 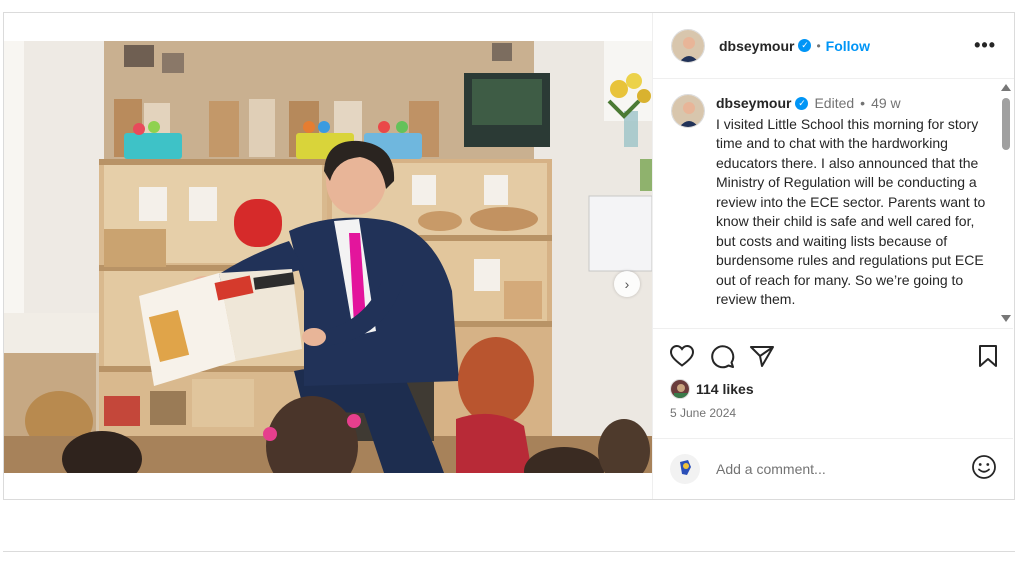 I want to click on emoji-icon, so click(x=984, y=469).